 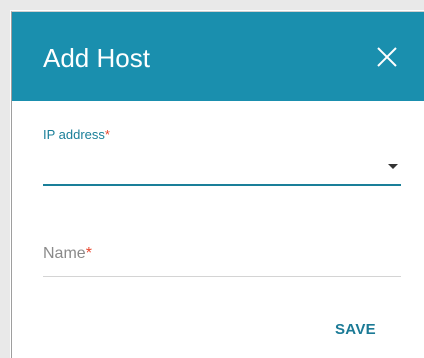 What do you see at coordinates (393, 166) in the screenshot?
I see `dropdown-arrow-icon` at bounding box center [393, 166].